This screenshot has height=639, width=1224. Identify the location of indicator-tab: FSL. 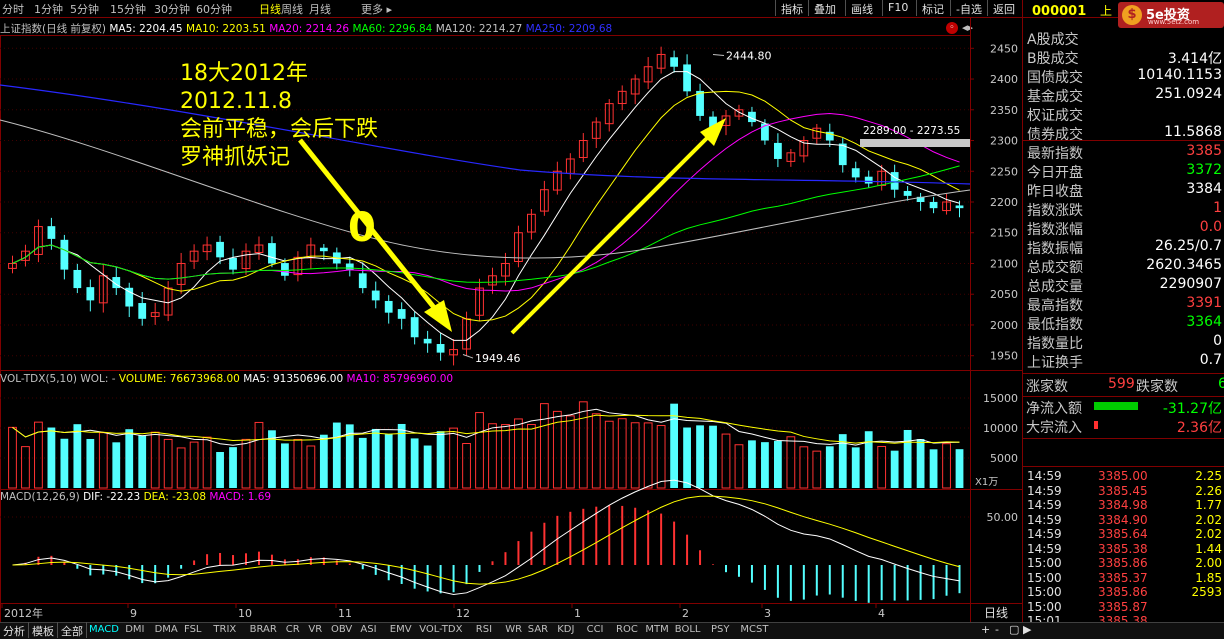
(193, 629).